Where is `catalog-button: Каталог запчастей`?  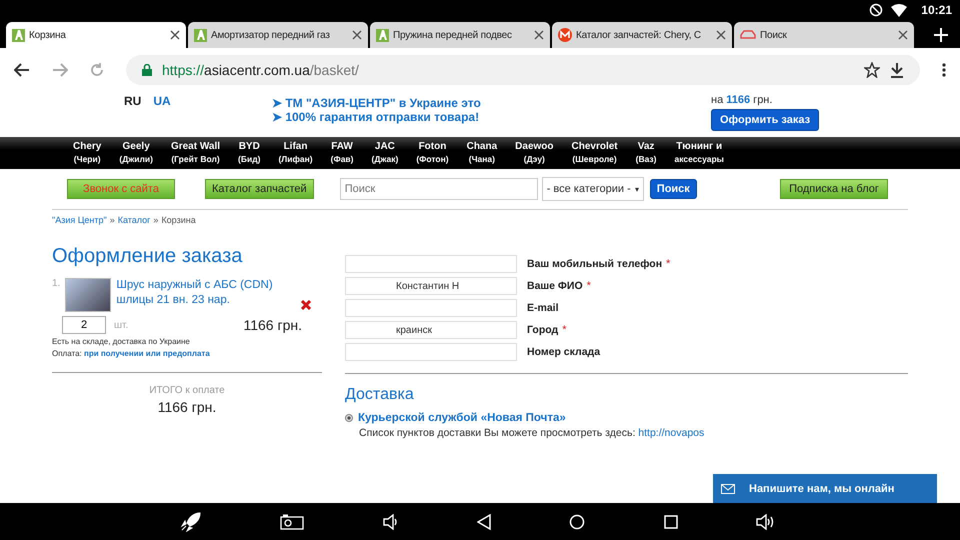 catalog-button: Каталог запчастей is located at coordinates (259, 189).